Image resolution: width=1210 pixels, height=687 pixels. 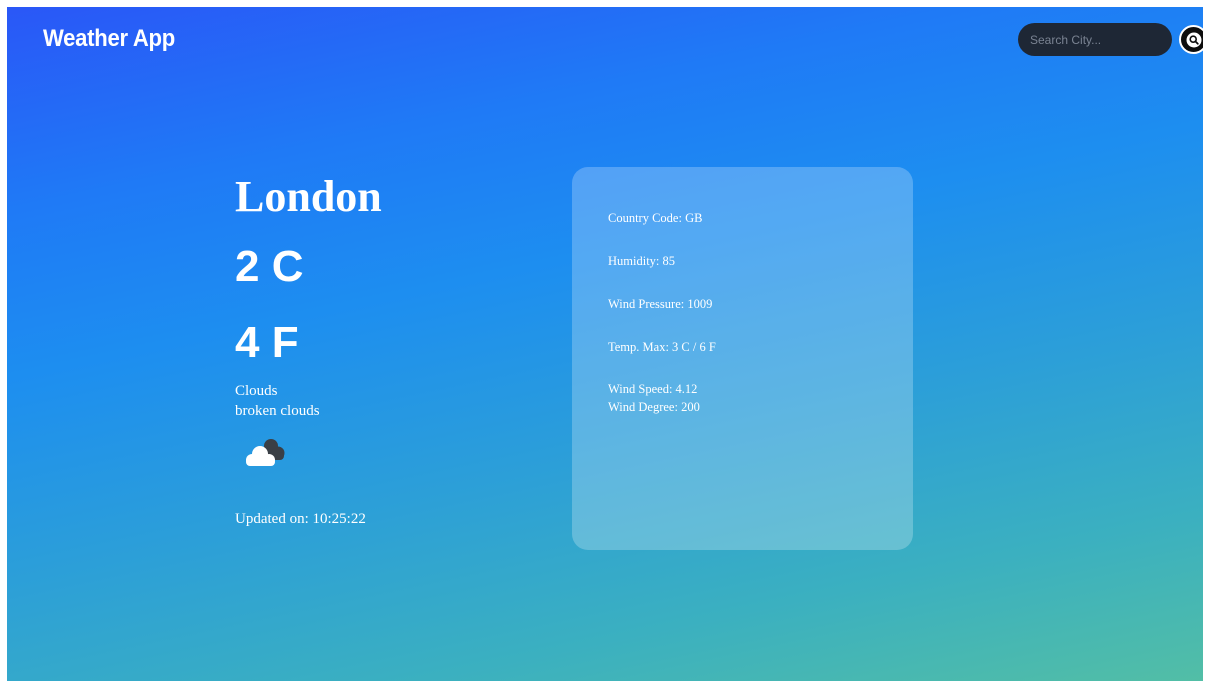 What do you see at coordinates (642, 261) in the screenshot?
I see `humidity: Humidity: 85` at bounding box center [642, 261].